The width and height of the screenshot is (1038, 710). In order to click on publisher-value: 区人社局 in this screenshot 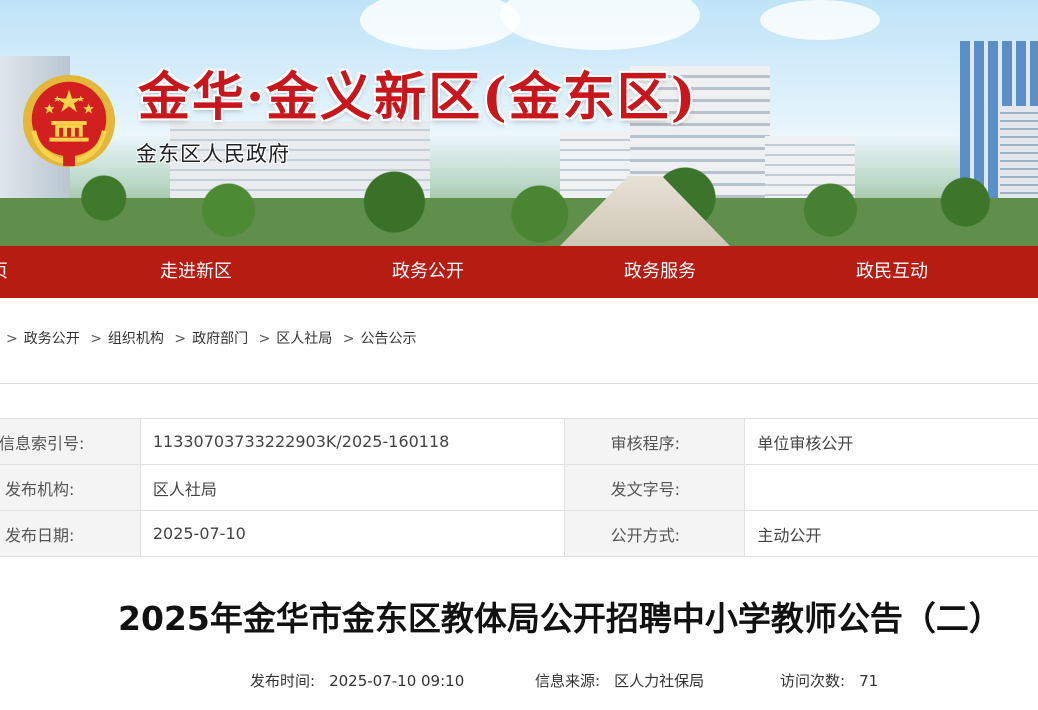, I will do `click(352, 487)`.